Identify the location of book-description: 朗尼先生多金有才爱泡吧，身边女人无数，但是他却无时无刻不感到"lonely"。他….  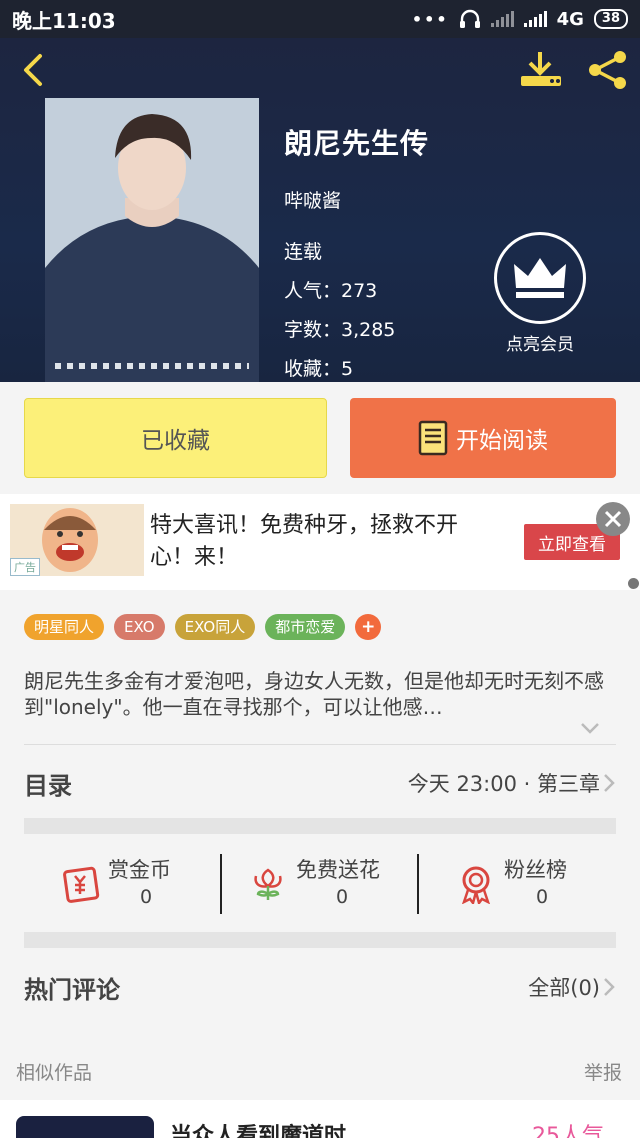
(314, 694).